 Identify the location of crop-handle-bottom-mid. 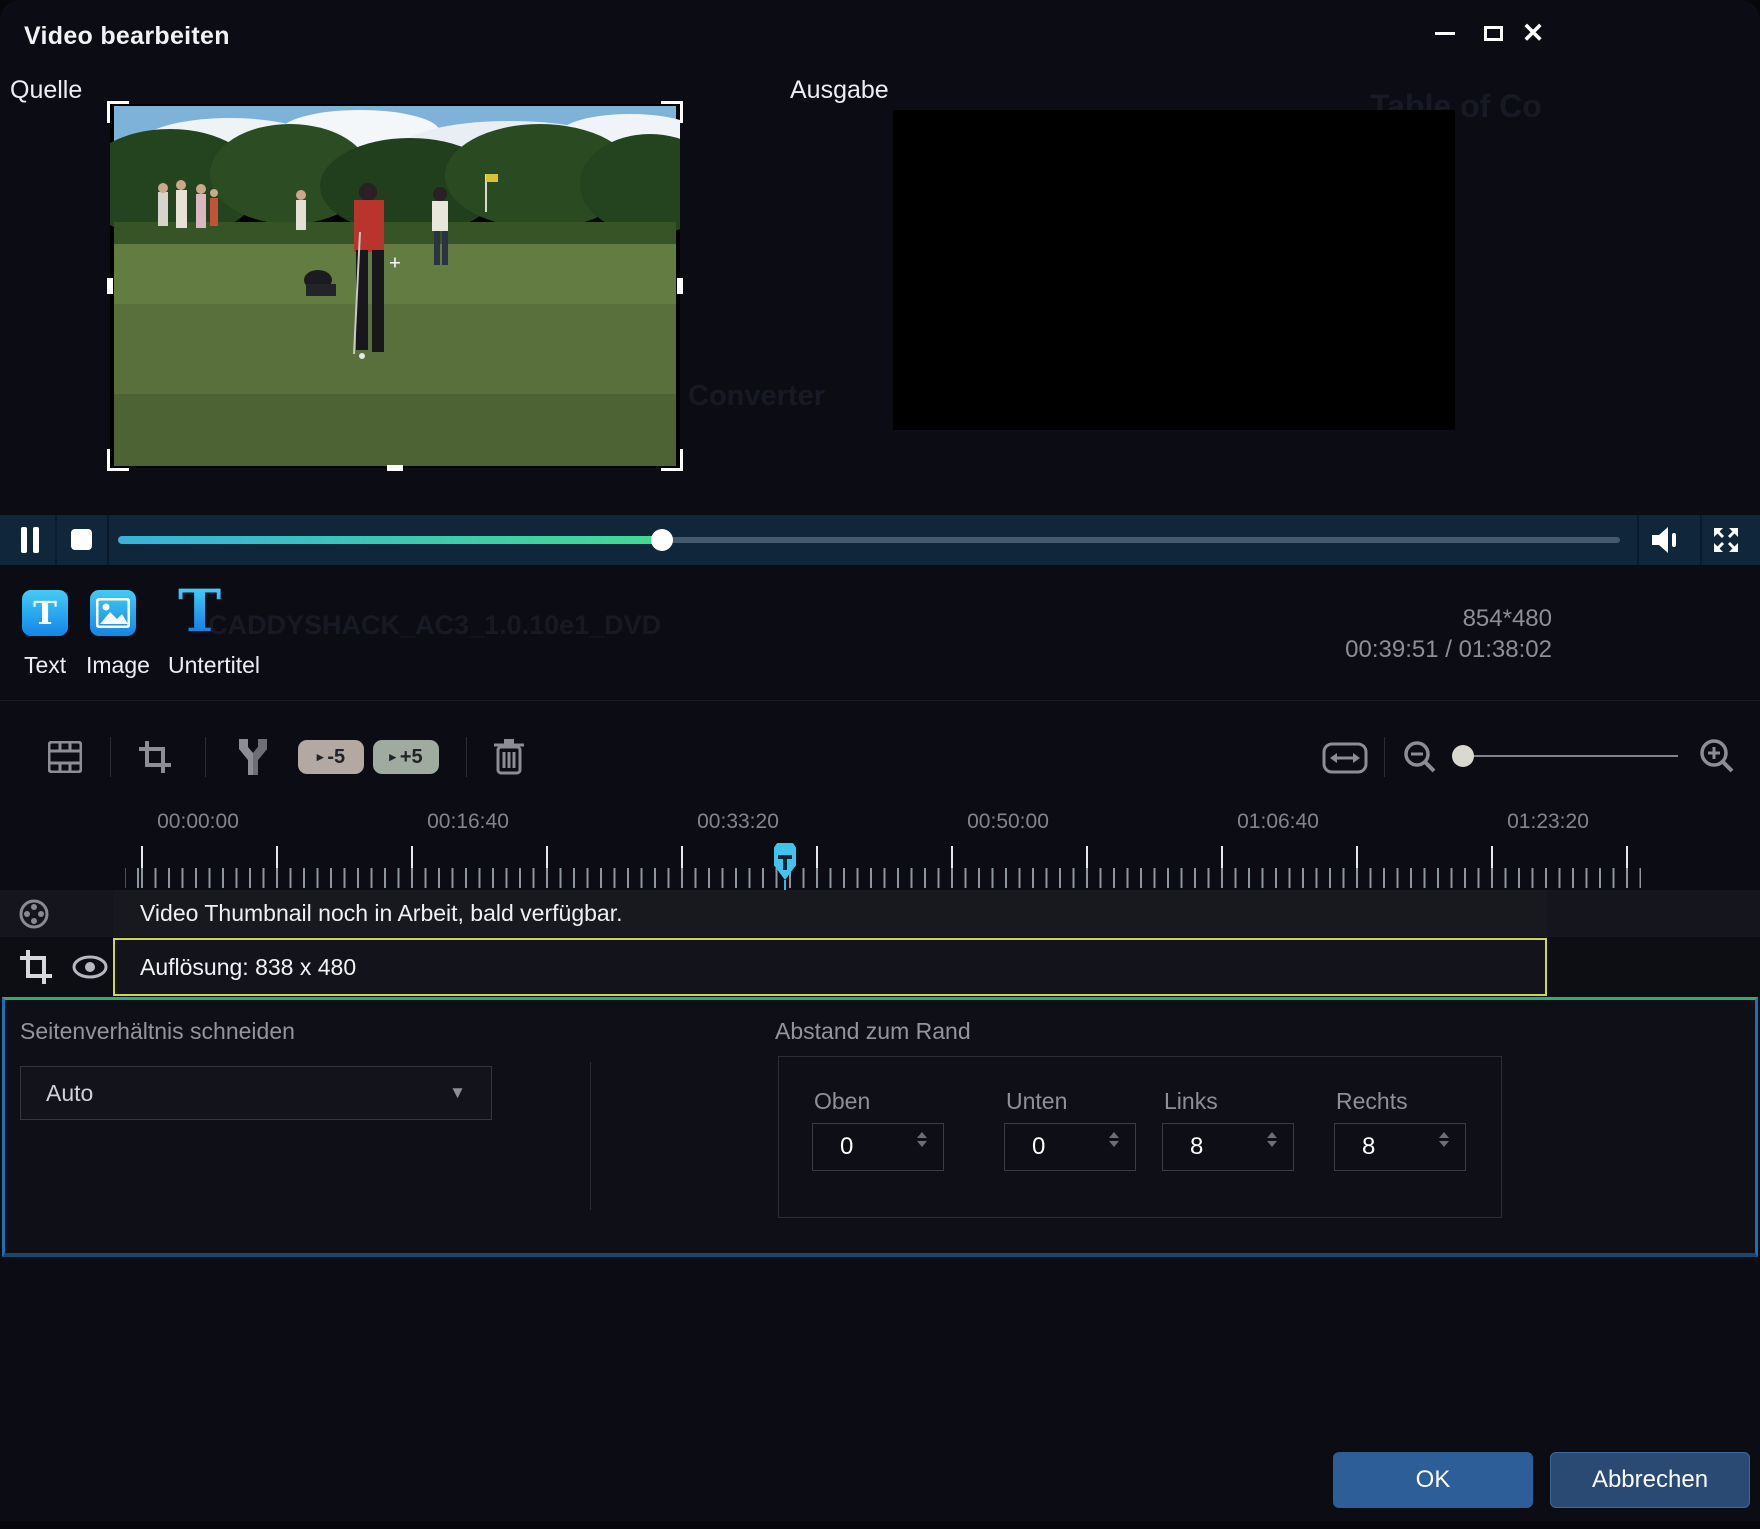
(395, 468).